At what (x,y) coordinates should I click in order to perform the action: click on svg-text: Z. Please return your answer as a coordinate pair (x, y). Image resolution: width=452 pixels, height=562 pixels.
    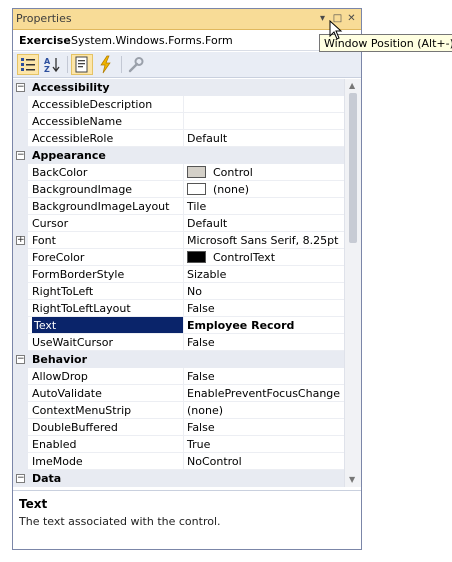
    Looking at the image, I should click on (47, 69).